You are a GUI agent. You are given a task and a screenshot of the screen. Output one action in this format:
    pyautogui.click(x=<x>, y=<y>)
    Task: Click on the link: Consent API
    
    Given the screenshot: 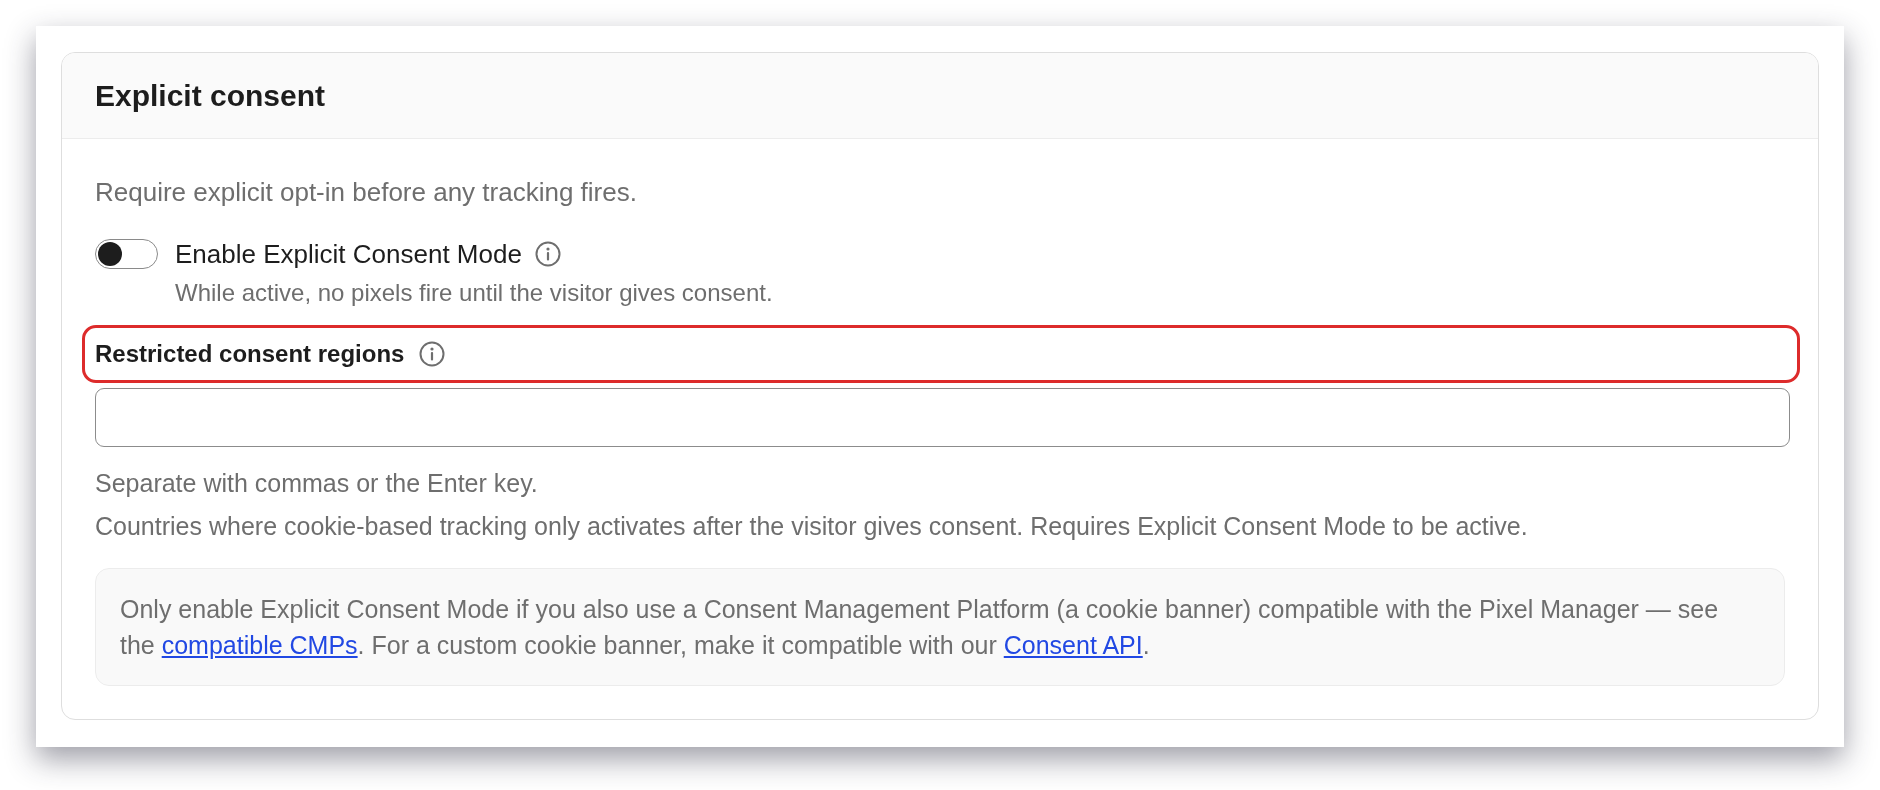 What is the action you would take?
    pyautogui.click(x=1073, y=645)
    